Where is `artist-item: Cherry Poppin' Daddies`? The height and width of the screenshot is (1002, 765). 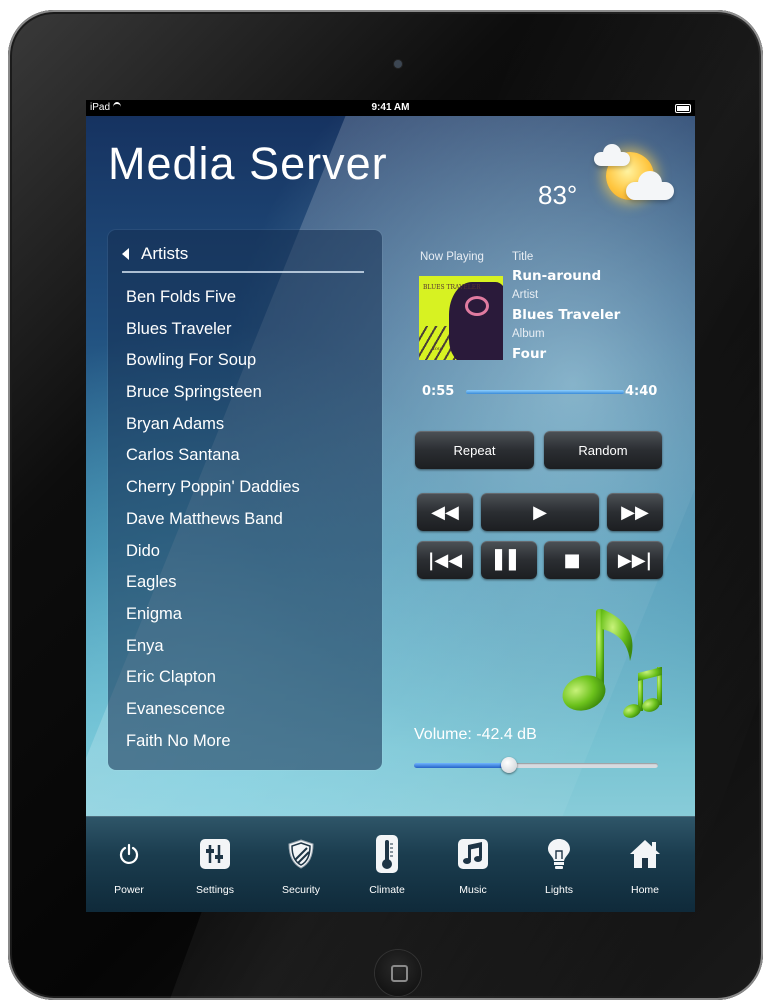
artist-item: Cherry Poppin' Daddies is located at coordinates (213, 492).